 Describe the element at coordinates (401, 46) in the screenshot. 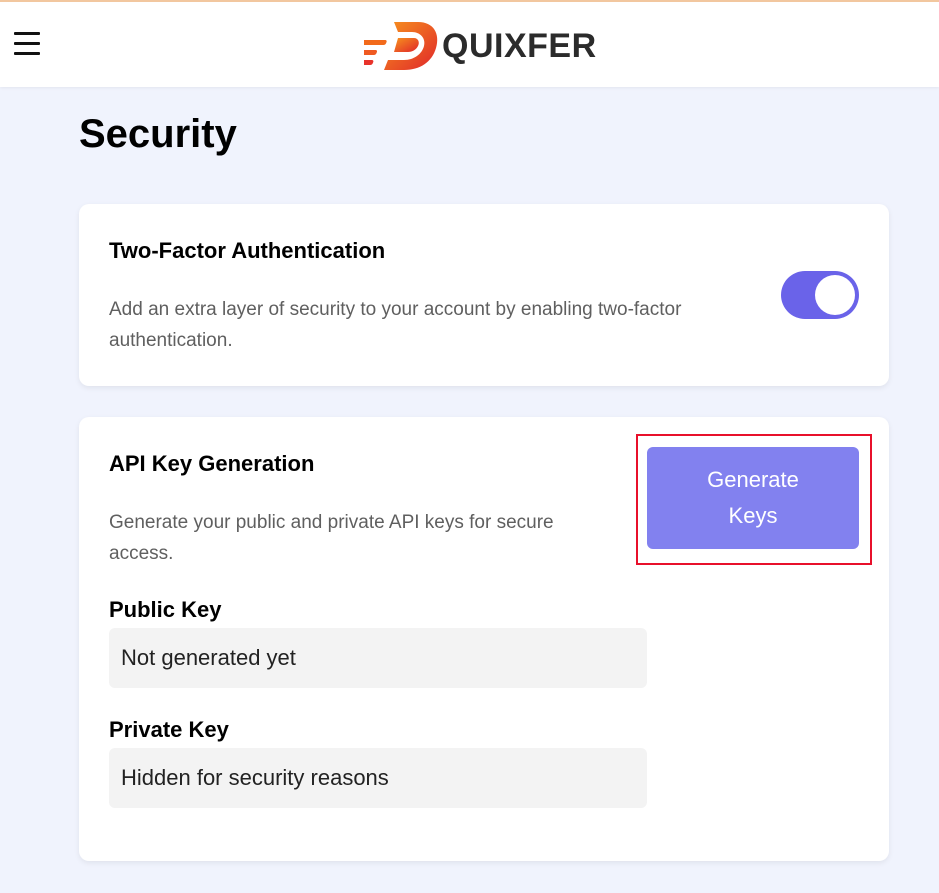

I see `quixfer-logo-icon` at that location.